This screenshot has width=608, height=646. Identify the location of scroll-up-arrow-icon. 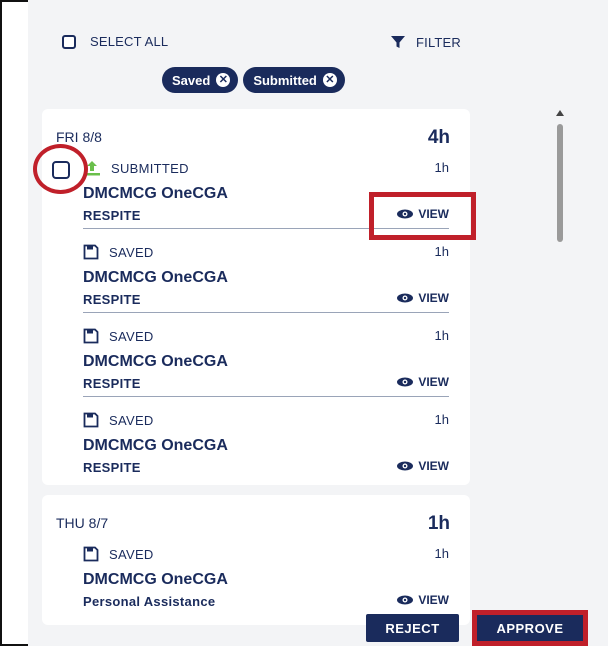
(560, 113).